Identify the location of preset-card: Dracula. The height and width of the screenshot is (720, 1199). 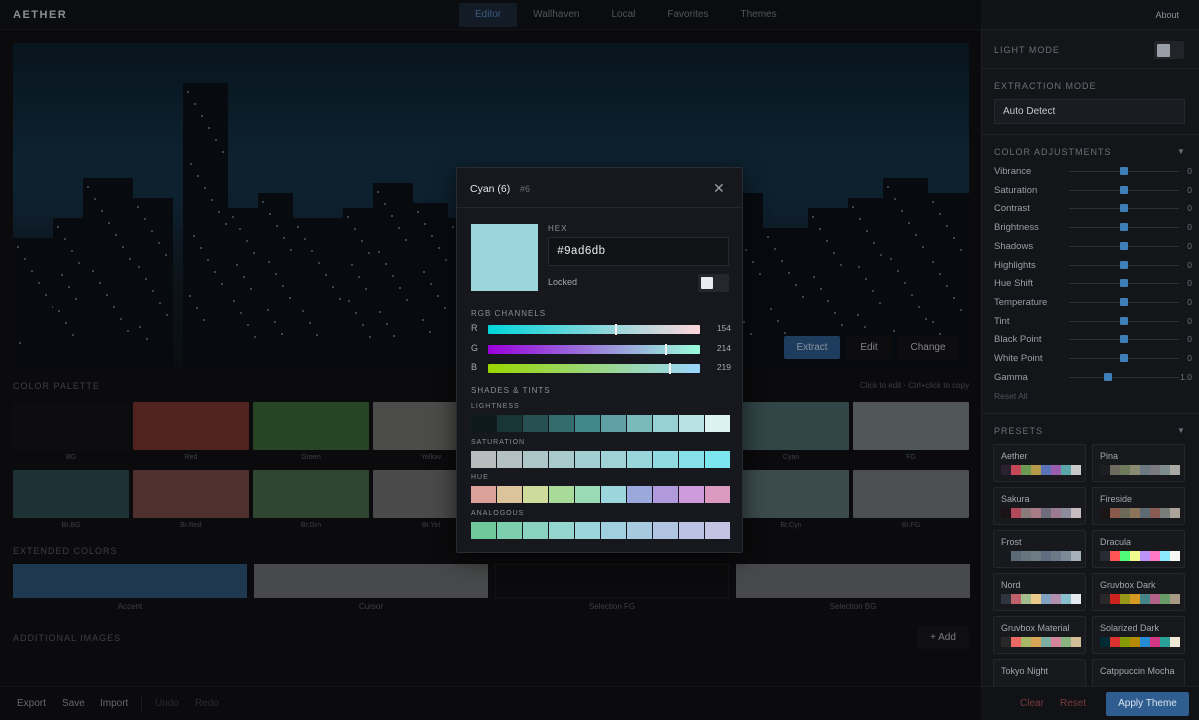
(1138, 549).